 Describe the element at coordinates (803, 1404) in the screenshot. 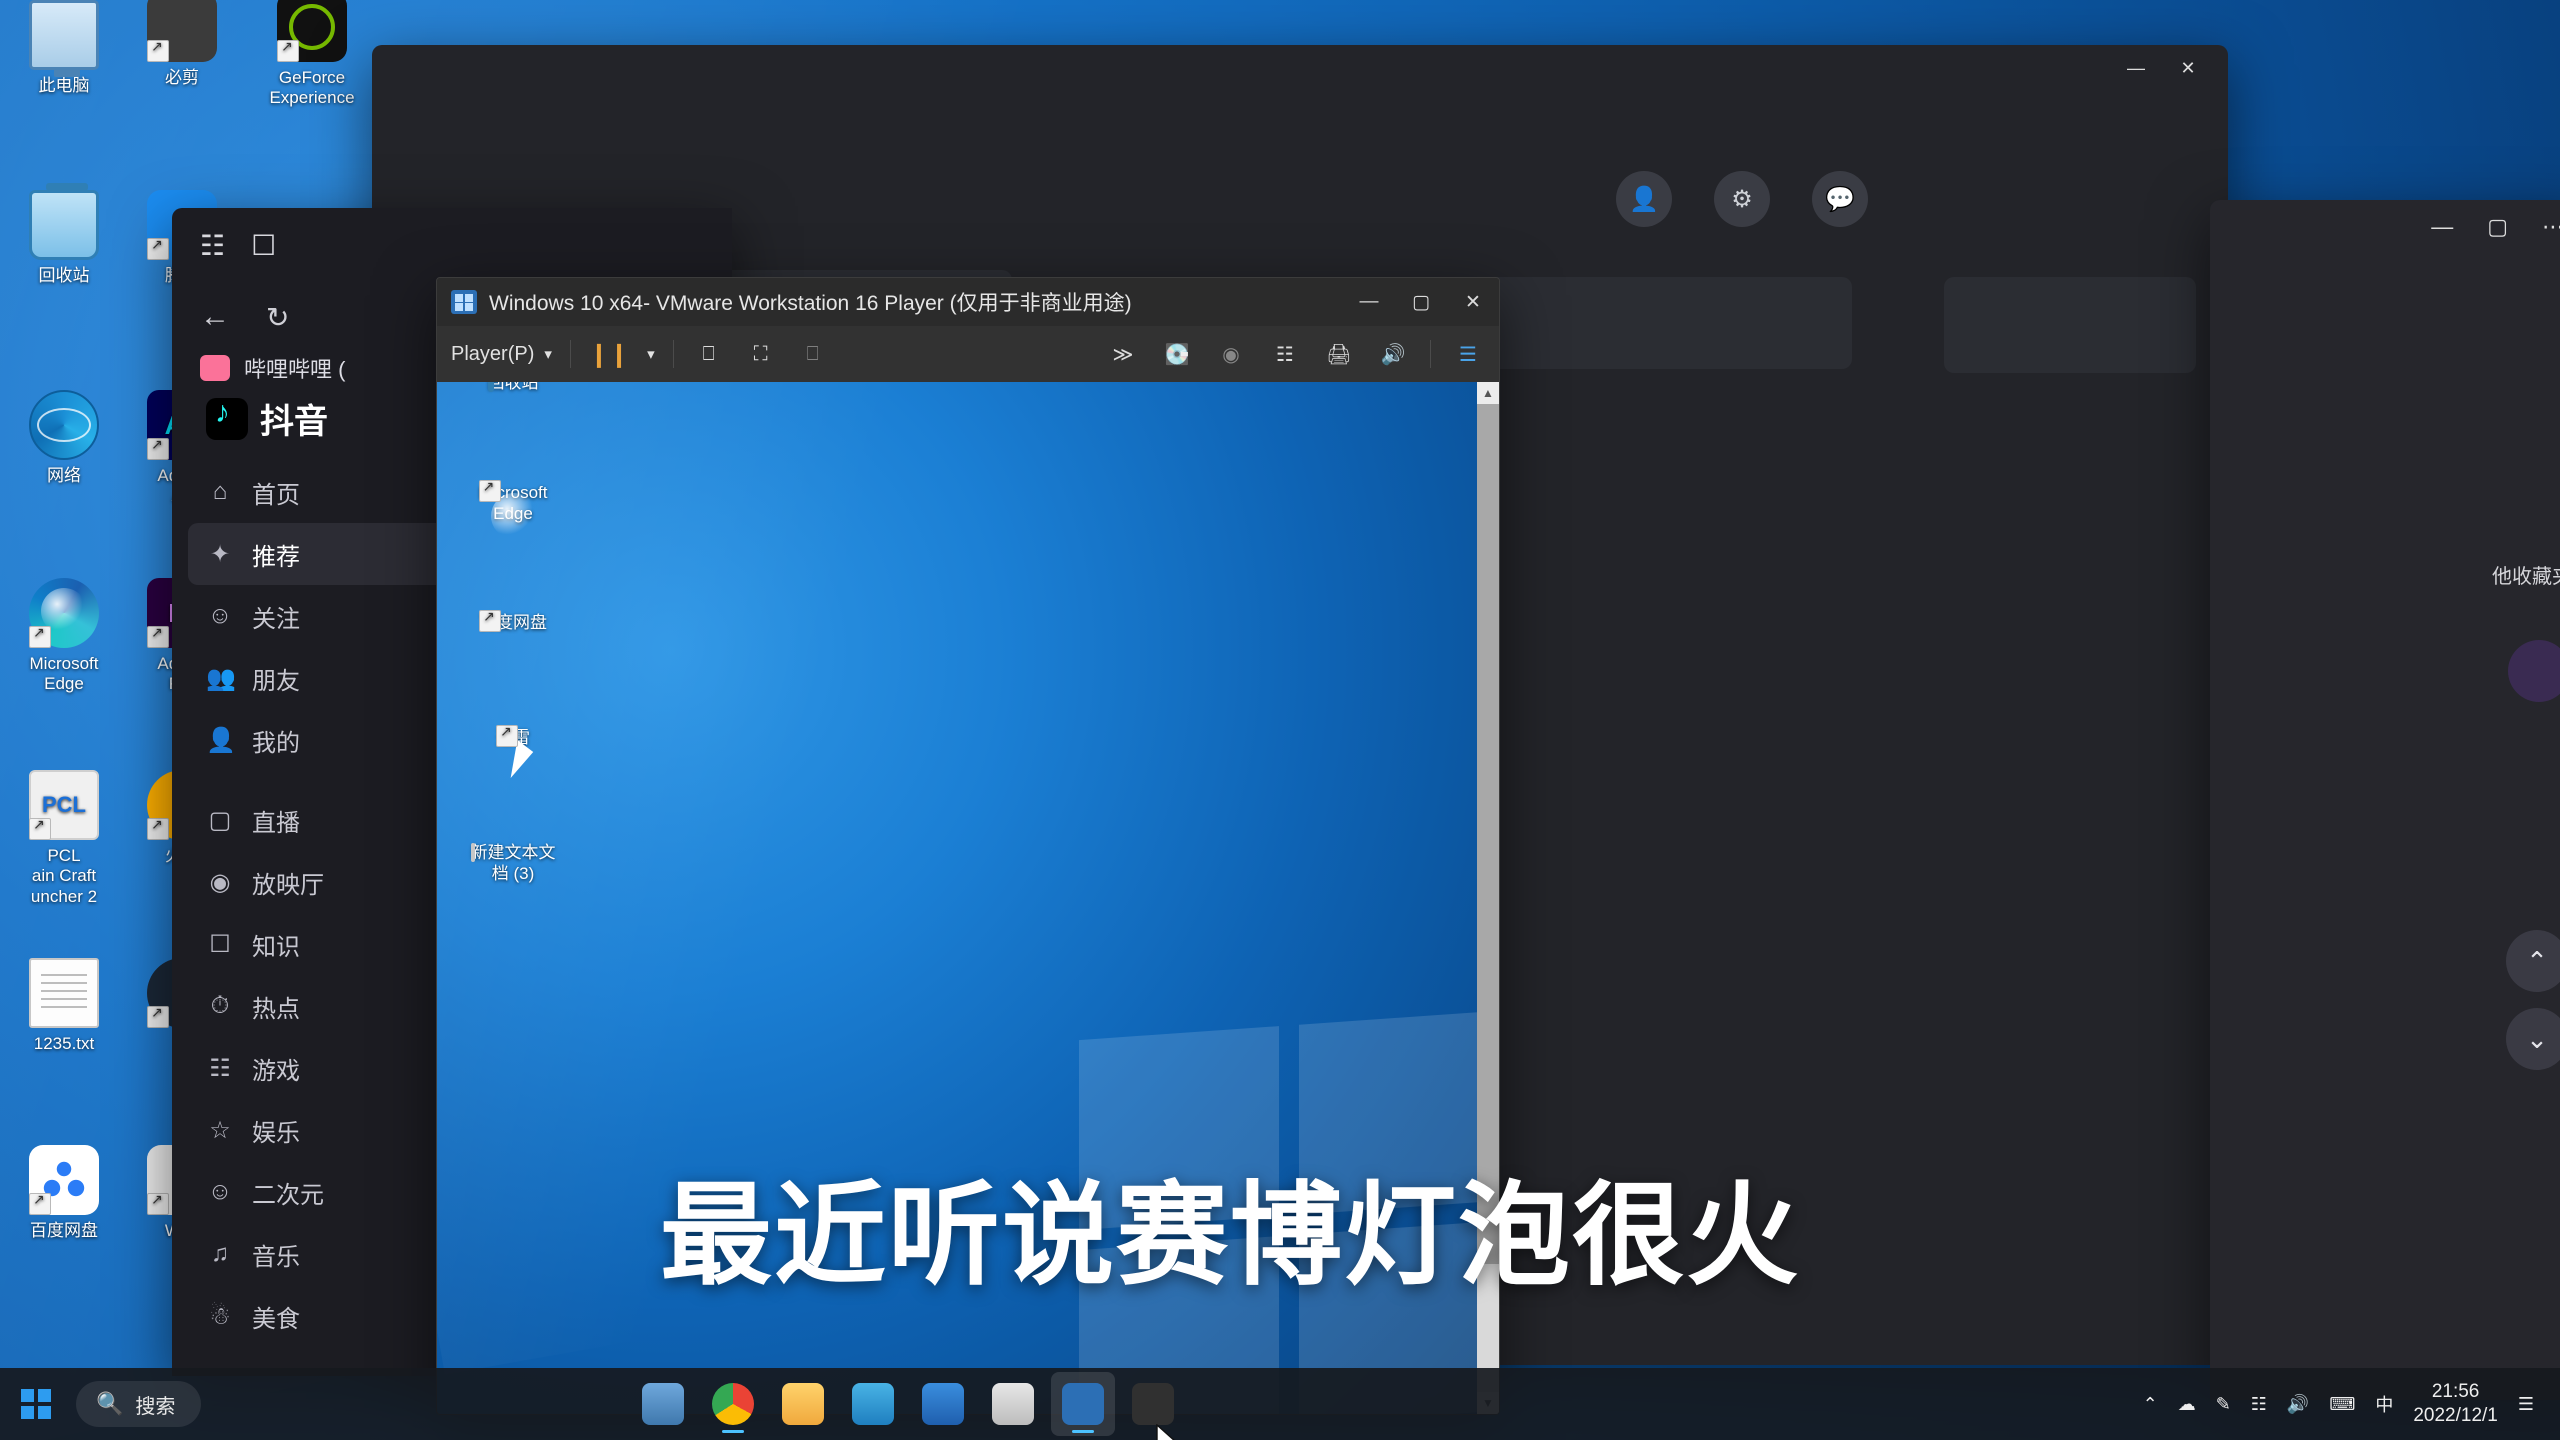

I see `taskbar-item-file-explorer` at that location.